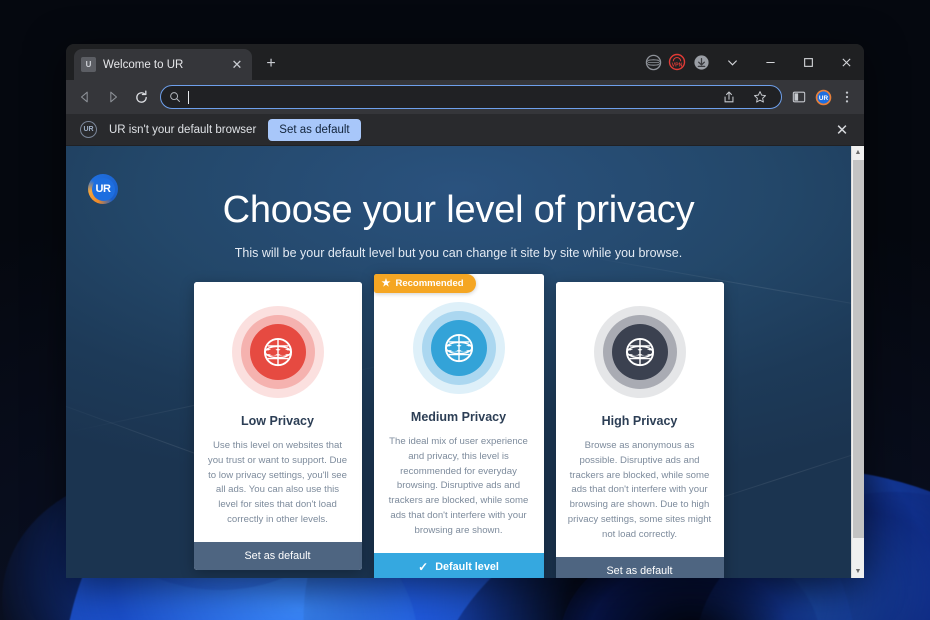 The width and height of the screenshot is (930, 620). What do you see at coordinates (458, 347) in the screenshot?
I see `privacy-mask-icon-medium` at bounding box center [458, 347].